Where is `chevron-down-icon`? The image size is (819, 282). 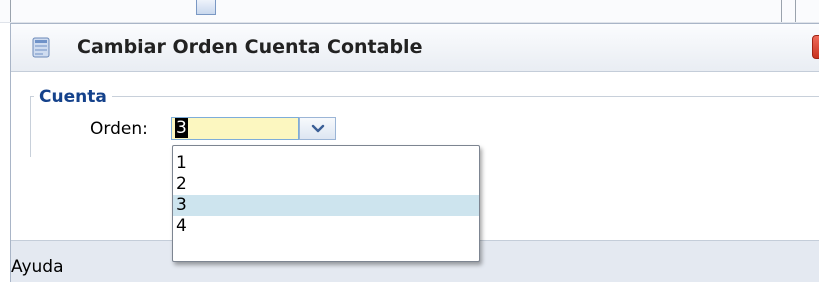
chevron-down-icon is located at coordinates (318, 128).